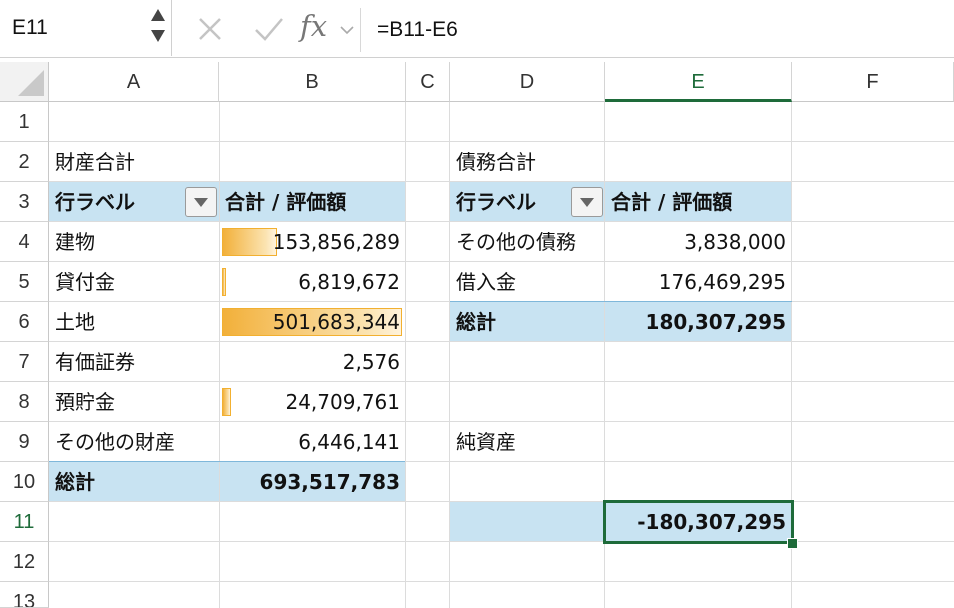 The image size is (954, 608). I want to click on enter-check-icon, so click(269, 29).